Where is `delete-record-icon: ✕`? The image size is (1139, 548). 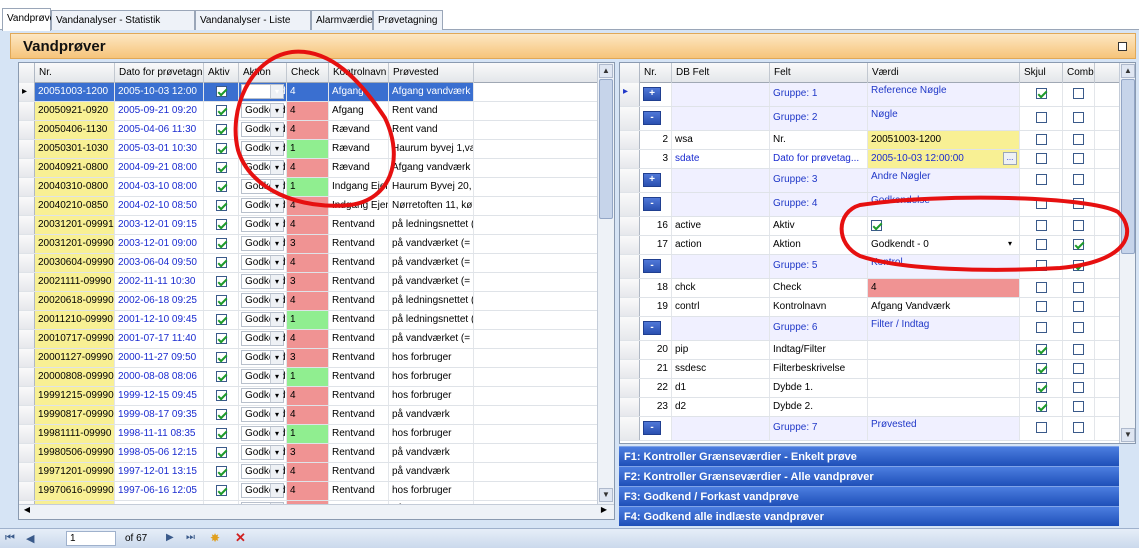 delete-record-icon: ✕ is located at coordinates (240, 538).